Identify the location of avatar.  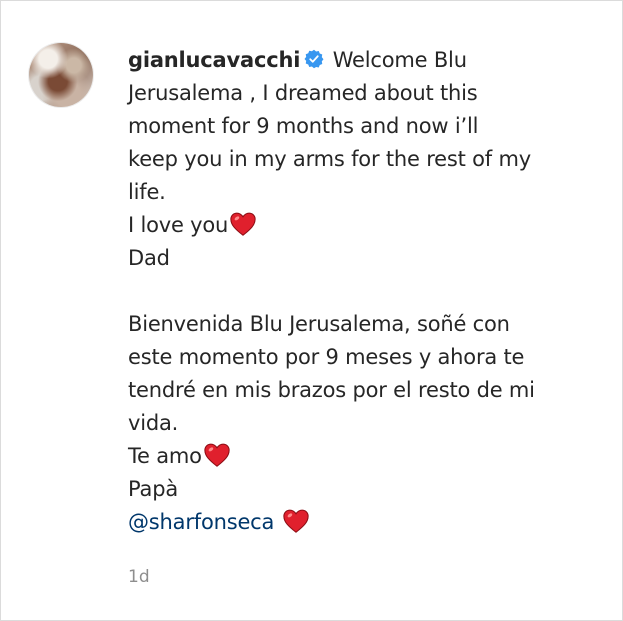
(61, 75).